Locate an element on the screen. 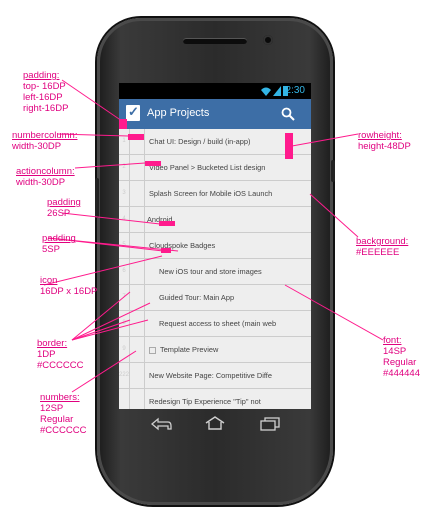 Image resolution: width=430 pixels, height=515 pixels. annotation-rowheight: rowheight: height-48DP is located at coordinates (384, 141).